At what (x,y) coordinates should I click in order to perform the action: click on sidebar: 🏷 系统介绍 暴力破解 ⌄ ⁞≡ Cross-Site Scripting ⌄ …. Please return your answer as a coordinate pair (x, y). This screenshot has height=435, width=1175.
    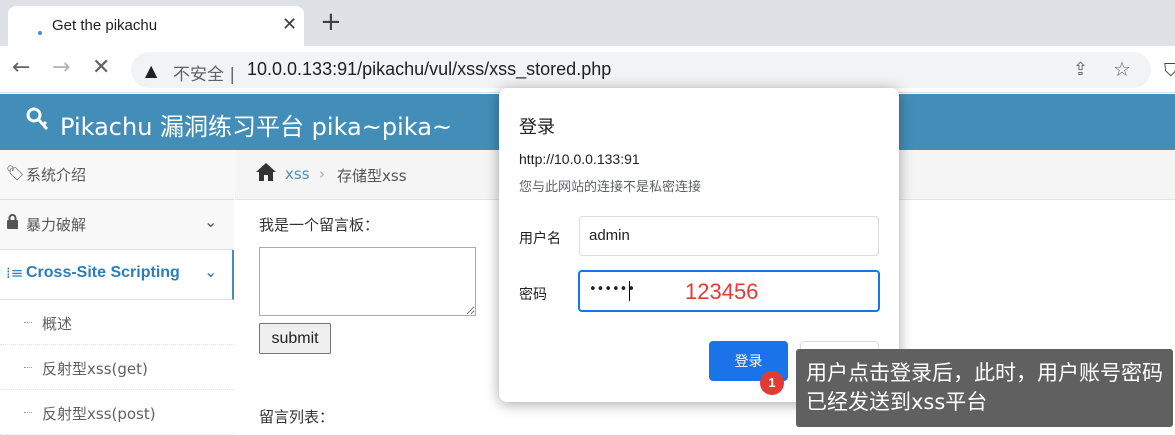
    Looking at the image, I should click on (117, 292).